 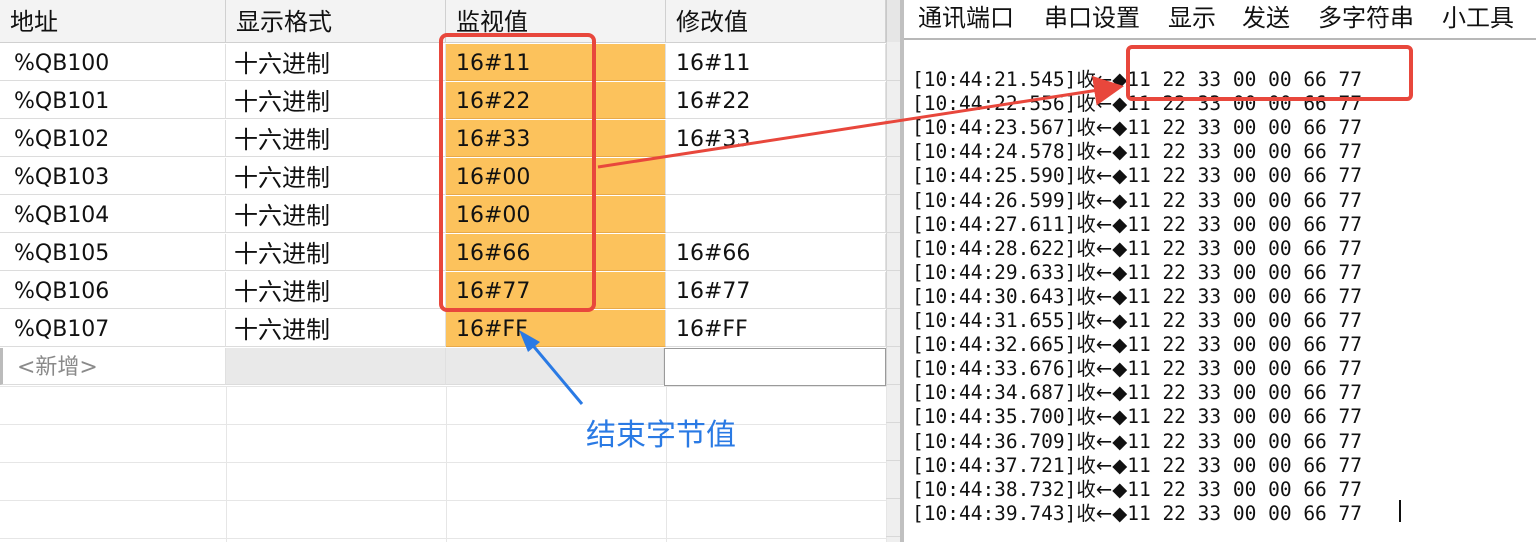 I want to click on log-line: [10:44:22.556]收←◆11 22 33 00 00 66 77, so click(x=1137, y=104).